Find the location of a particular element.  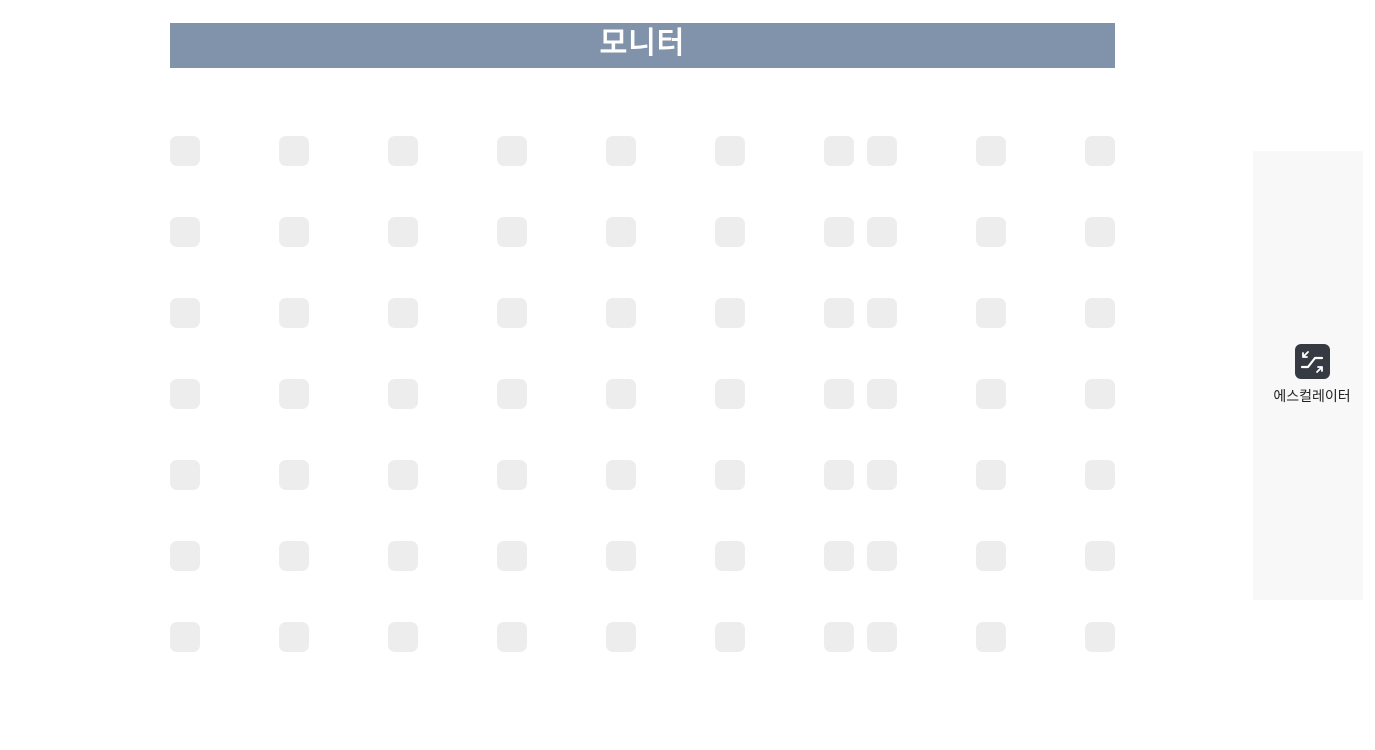

side-panel: 에스컬레이터 is located at coordinates (1308, 375).